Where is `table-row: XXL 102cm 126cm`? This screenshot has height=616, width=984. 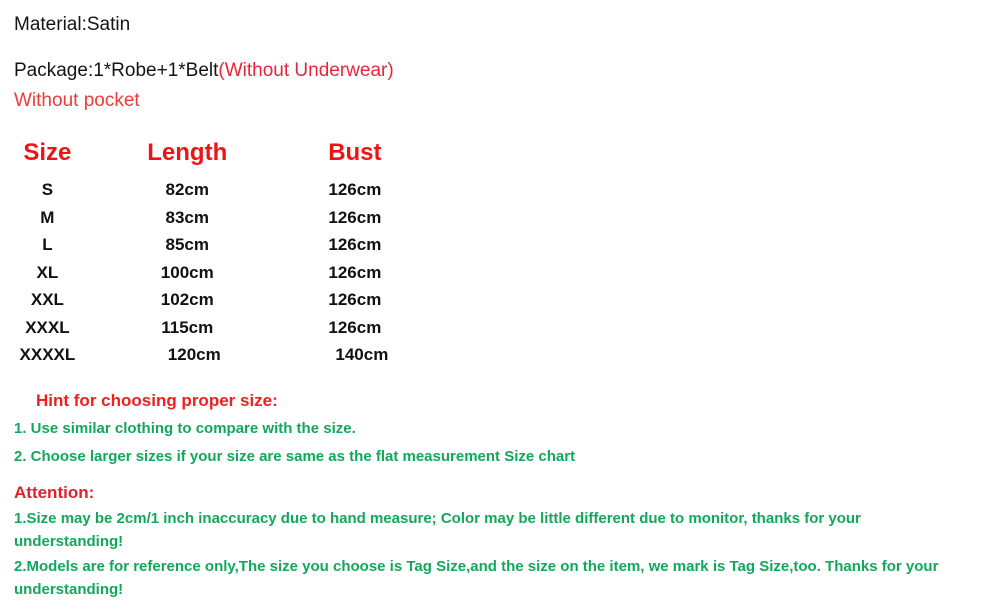
table-row: XXL 102cm 126cm is located at coordinates (215, 300).